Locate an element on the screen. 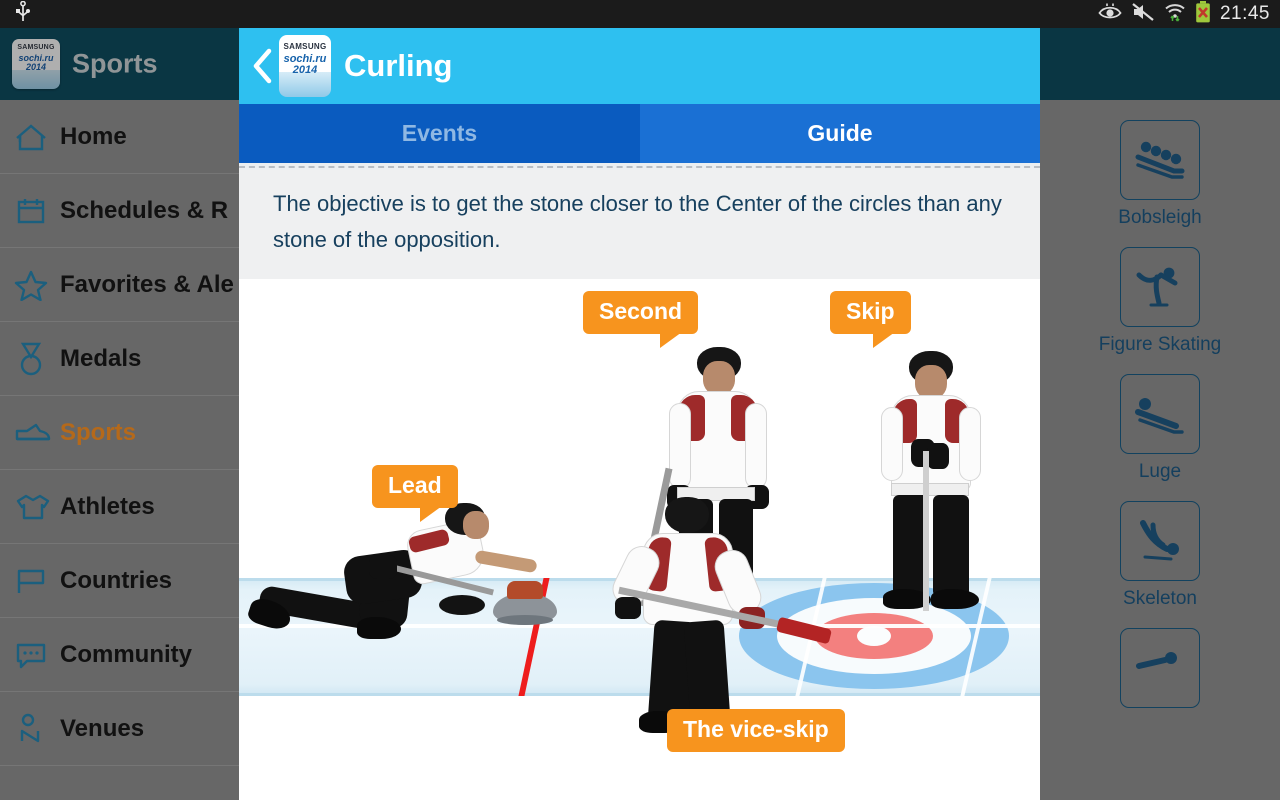 This screenshot has width=1280, height=800. mute-icon is located at coordinates (1143, 14).